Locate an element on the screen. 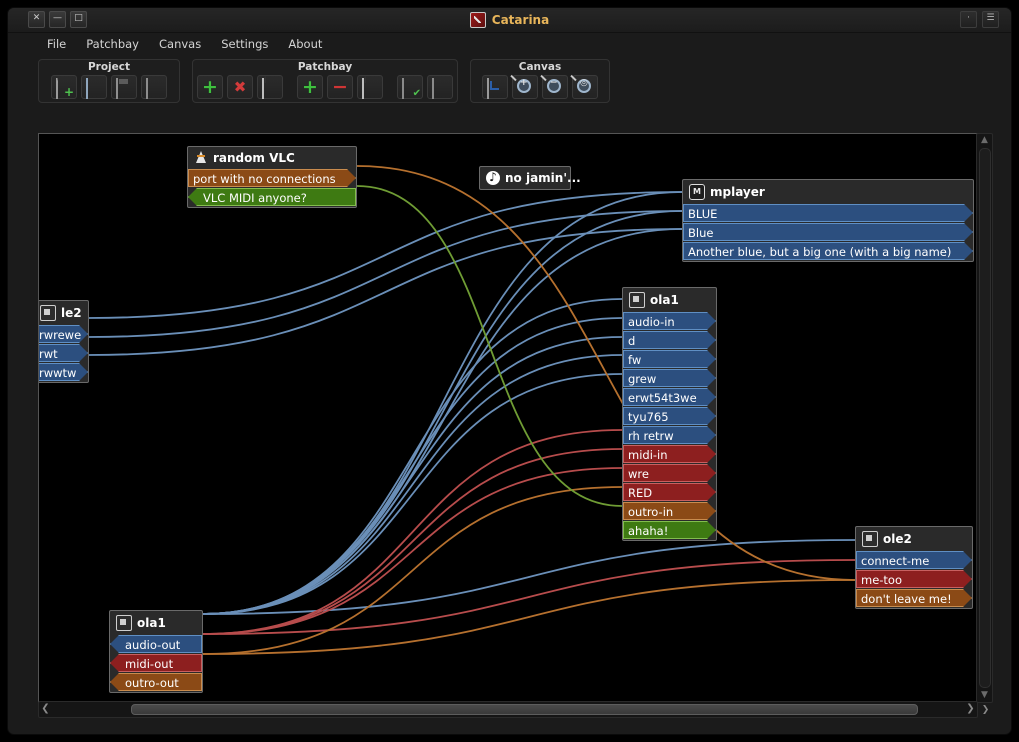  toolbar-group-canvas-title: Canvas is located at coordinates (540, 67).